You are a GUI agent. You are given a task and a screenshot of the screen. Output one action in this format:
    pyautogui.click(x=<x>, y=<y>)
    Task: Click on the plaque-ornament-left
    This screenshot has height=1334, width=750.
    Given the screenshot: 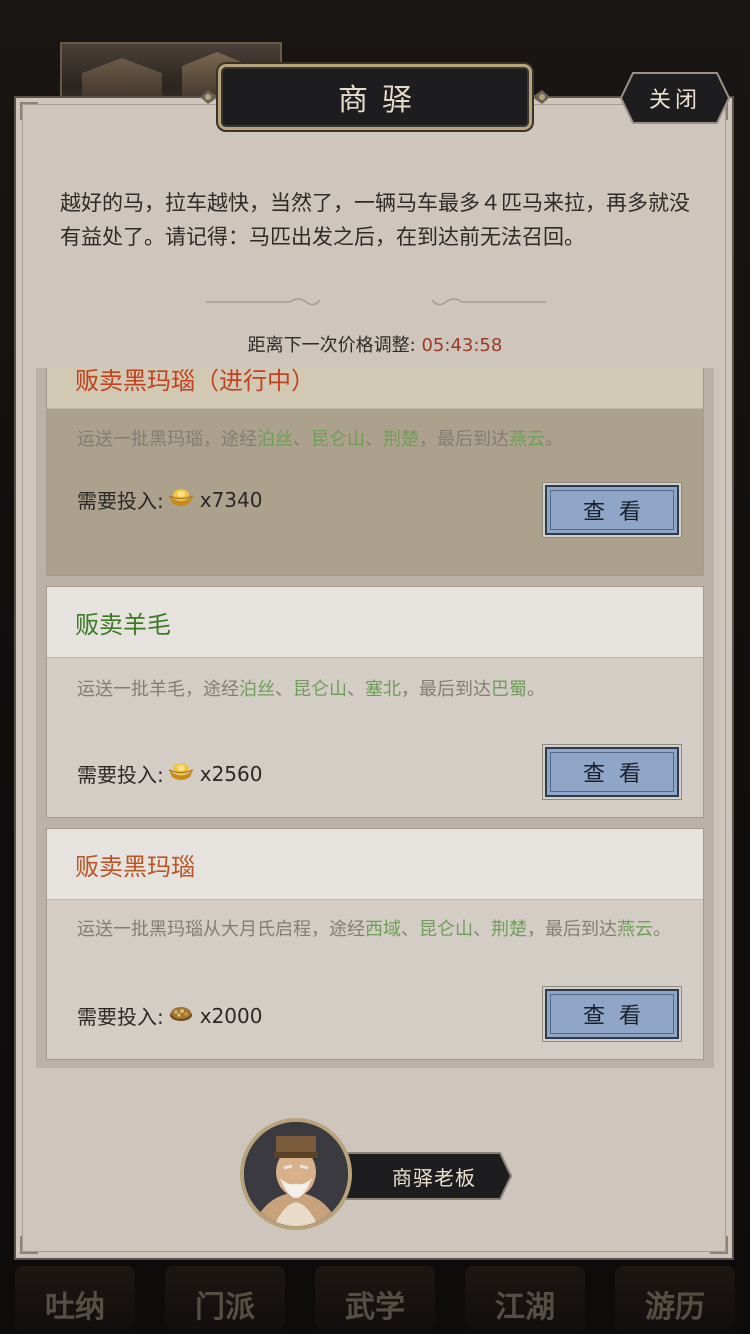 What is the action you would take?
    pyautogui.click(x=208, y=97)
    